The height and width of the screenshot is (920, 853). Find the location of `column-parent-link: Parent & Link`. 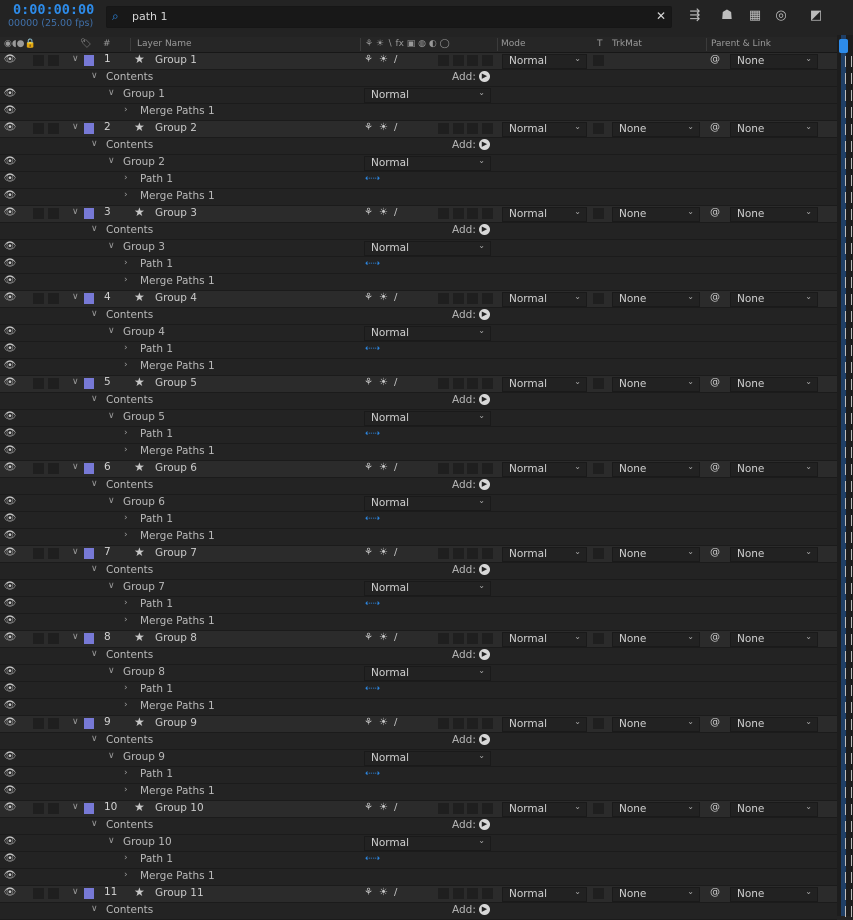

column-parent-link: Parent & Link is located at coordinates (741, 44).